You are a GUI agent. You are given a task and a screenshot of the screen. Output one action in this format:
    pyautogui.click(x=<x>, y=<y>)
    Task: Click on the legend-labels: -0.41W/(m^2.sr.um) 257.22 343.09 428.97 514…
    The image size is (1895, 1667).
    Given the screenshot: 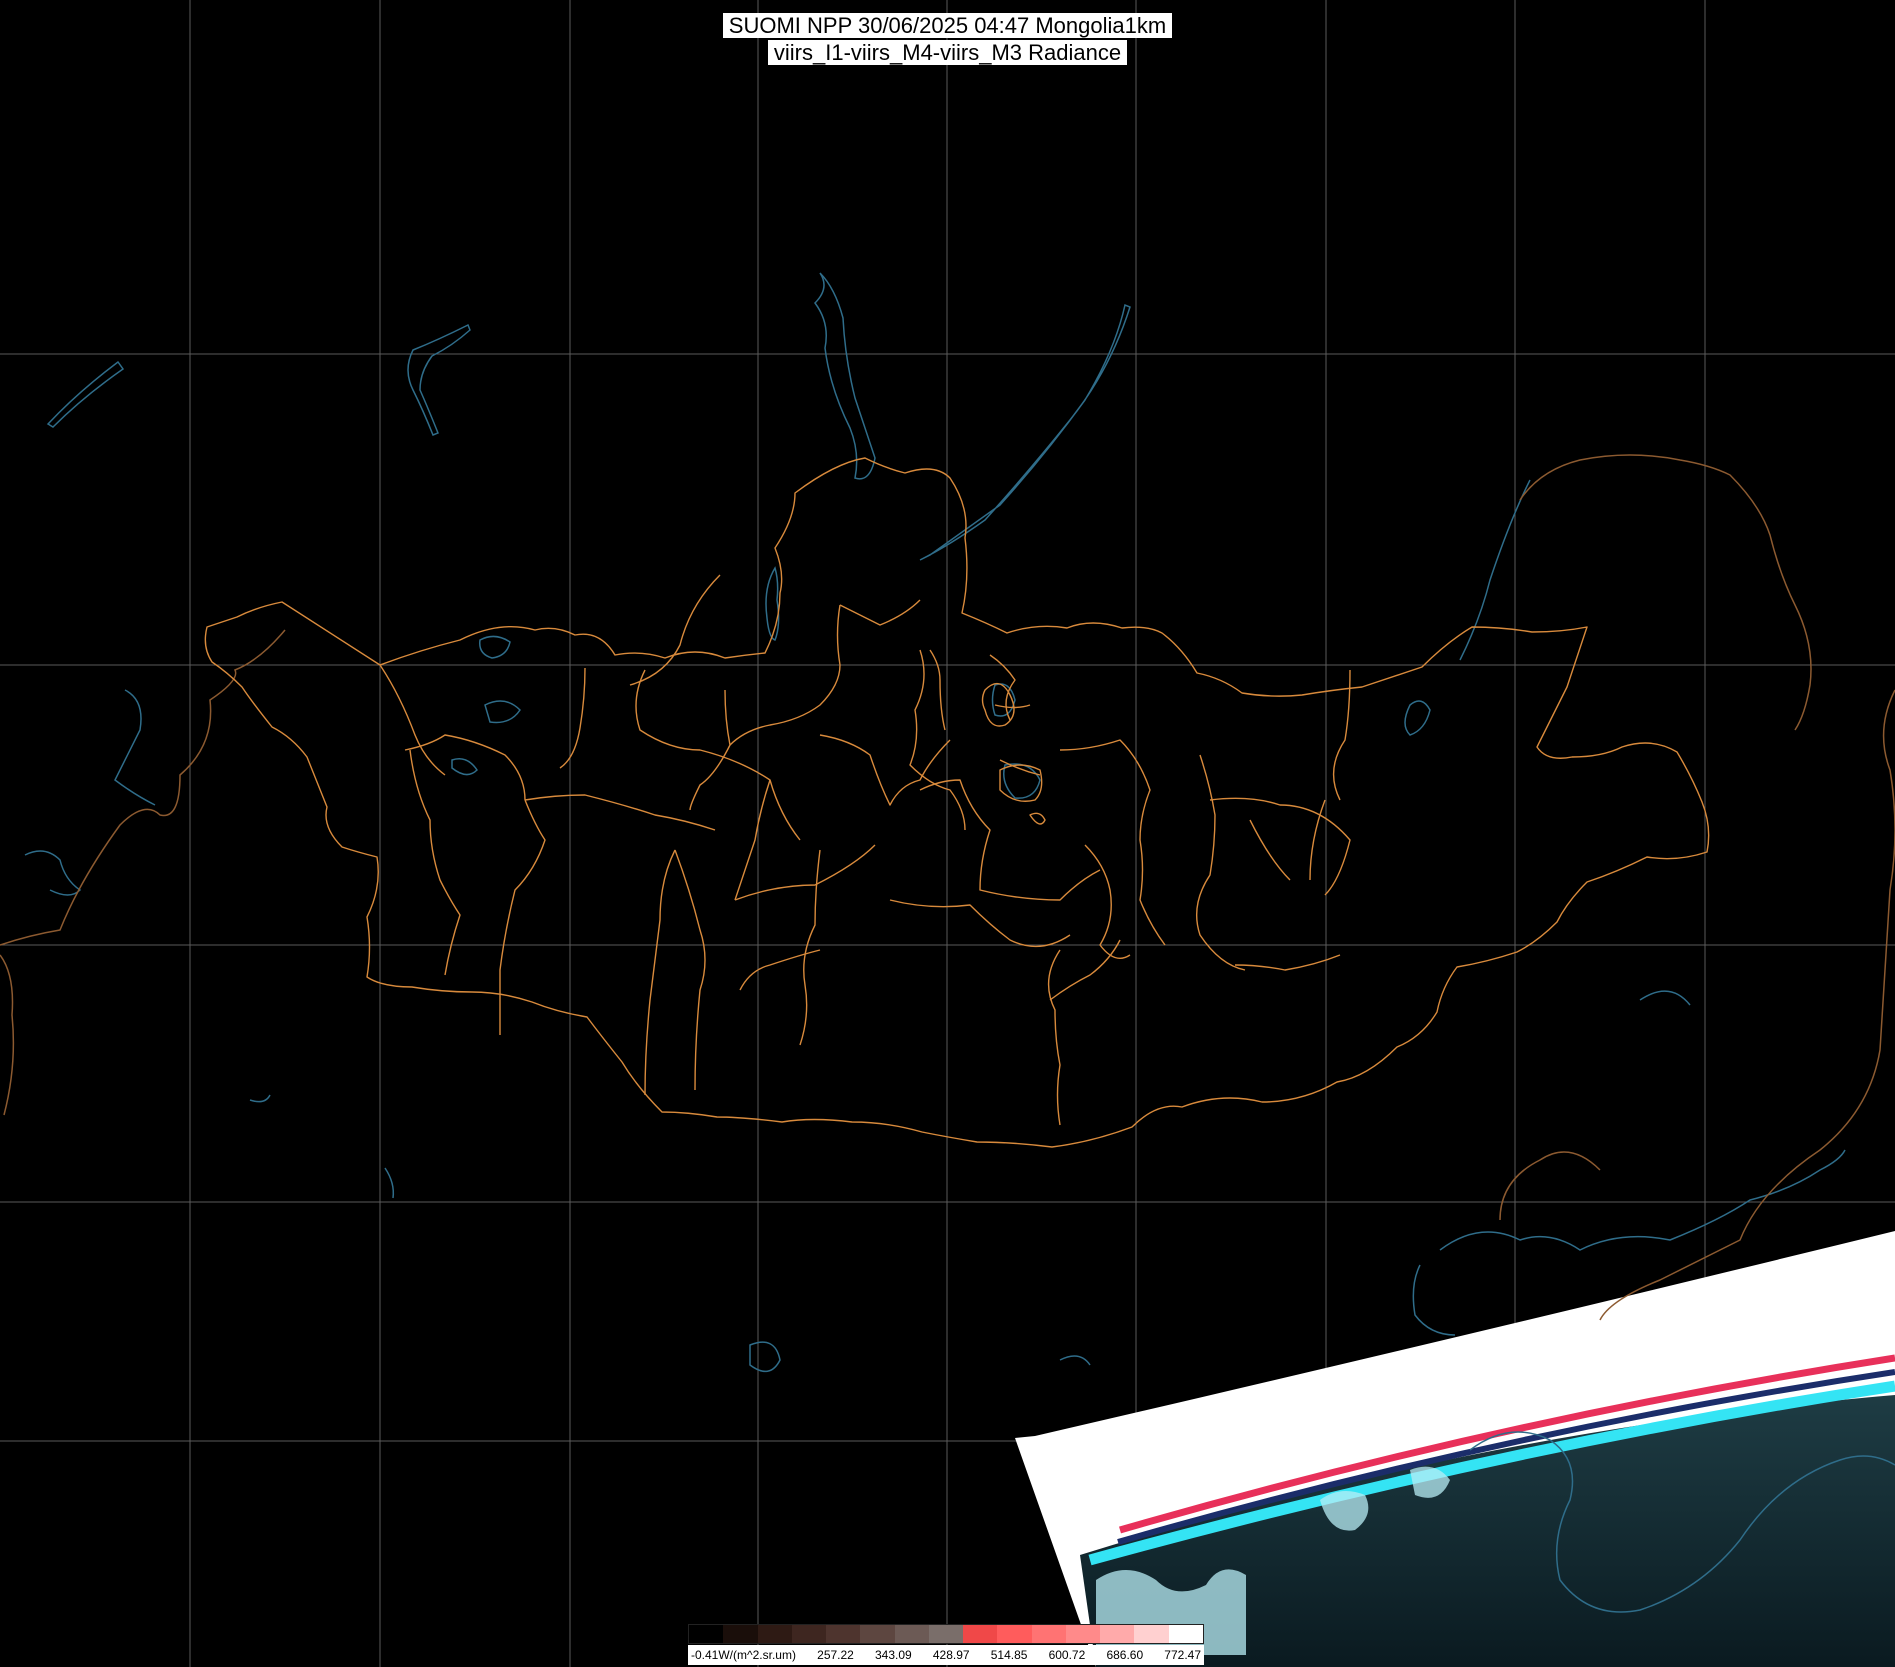 What is the action you would take?
    pyautogui.click(x=946, y=1655)
    